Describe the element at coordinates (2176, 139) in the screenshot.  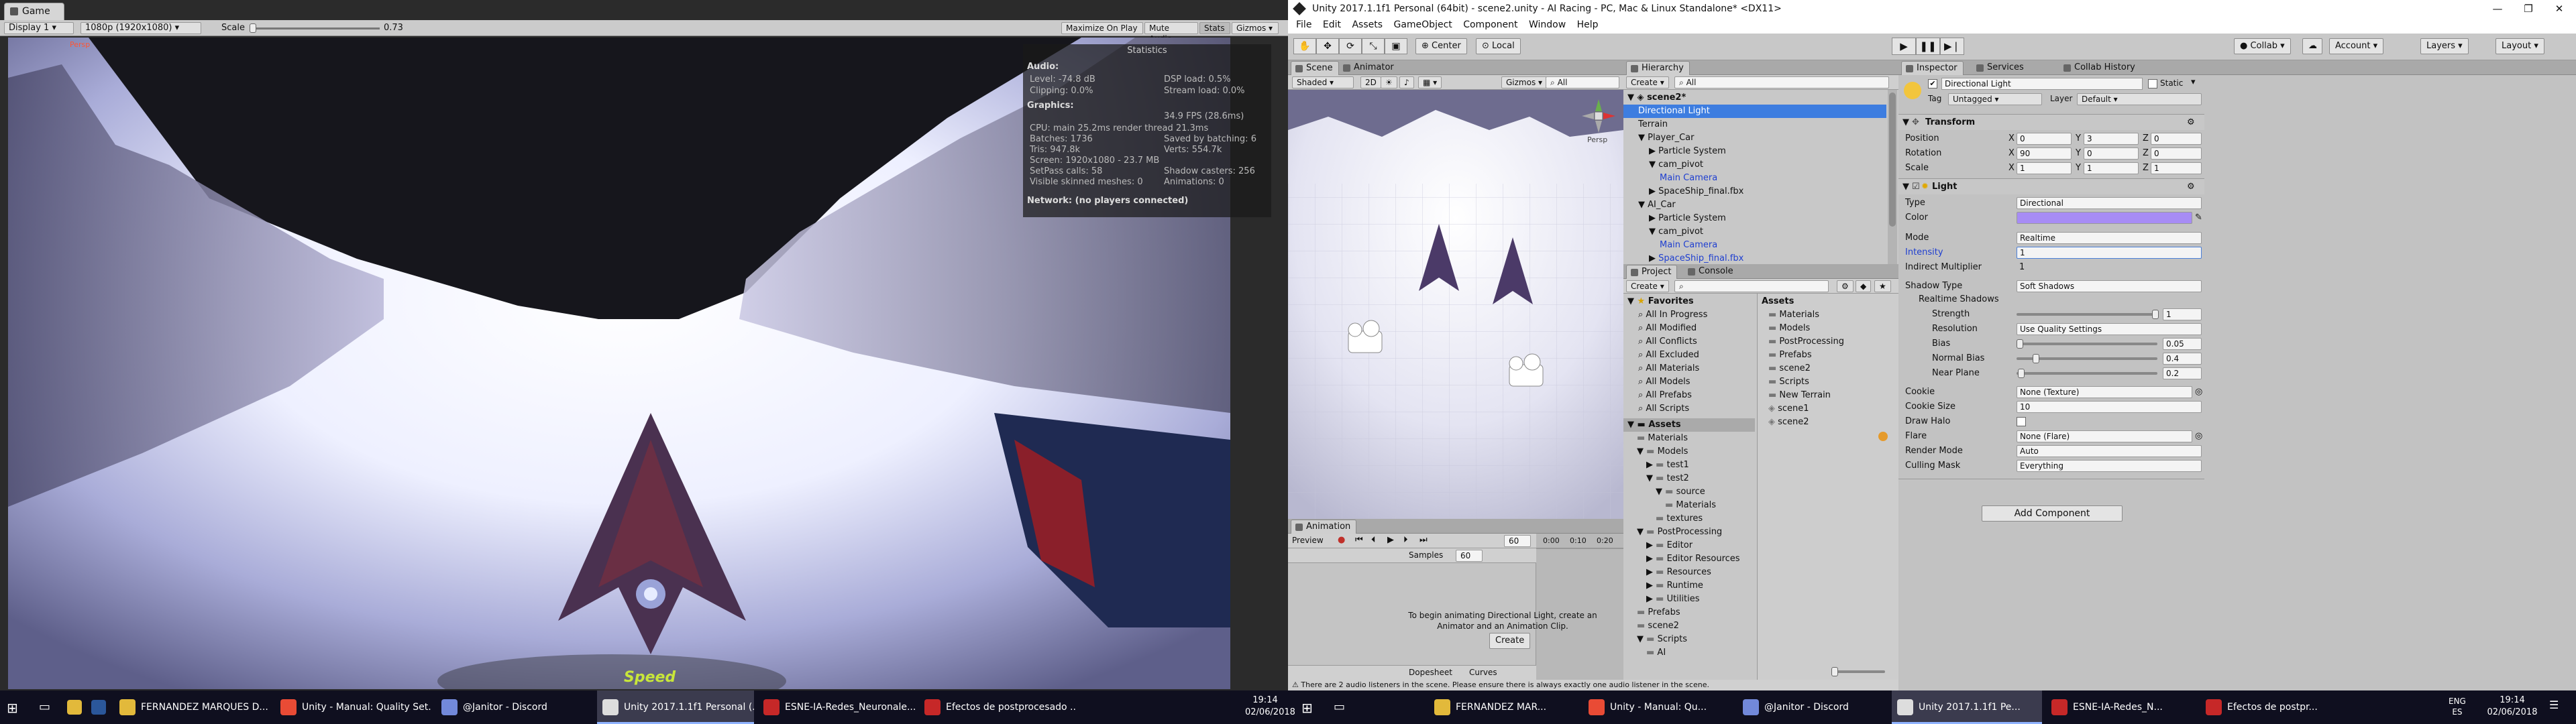
I see `position-z-field: 0` at that location.